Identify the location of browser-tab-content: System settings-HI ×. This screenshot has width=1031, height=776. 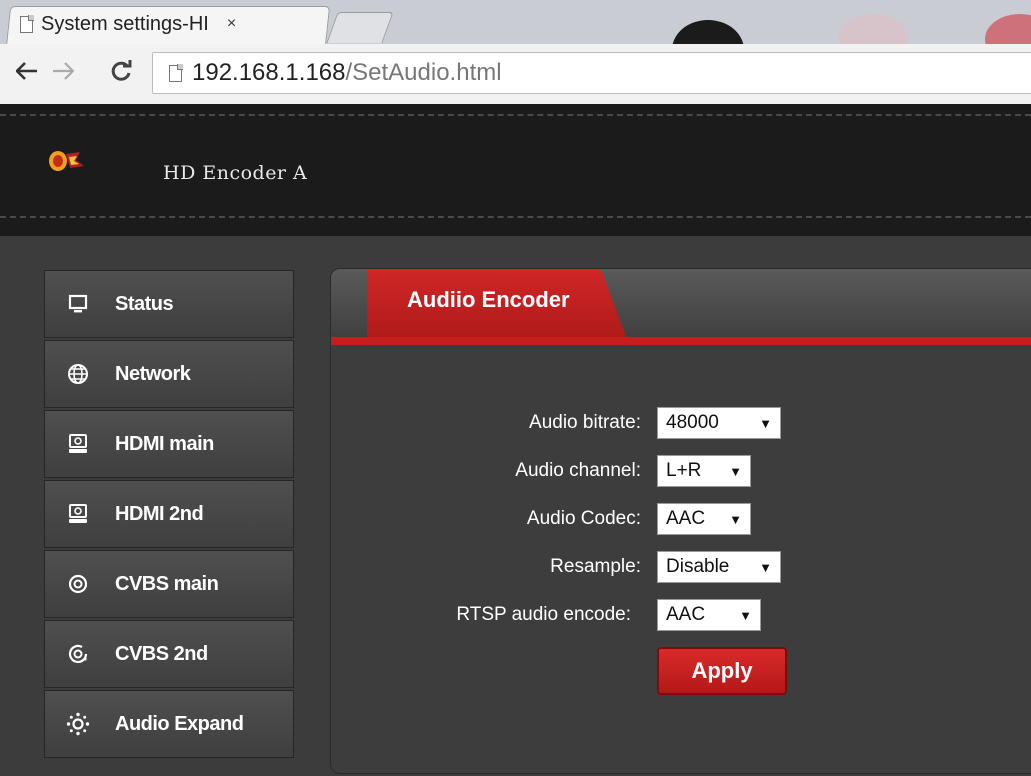
(128, 24).